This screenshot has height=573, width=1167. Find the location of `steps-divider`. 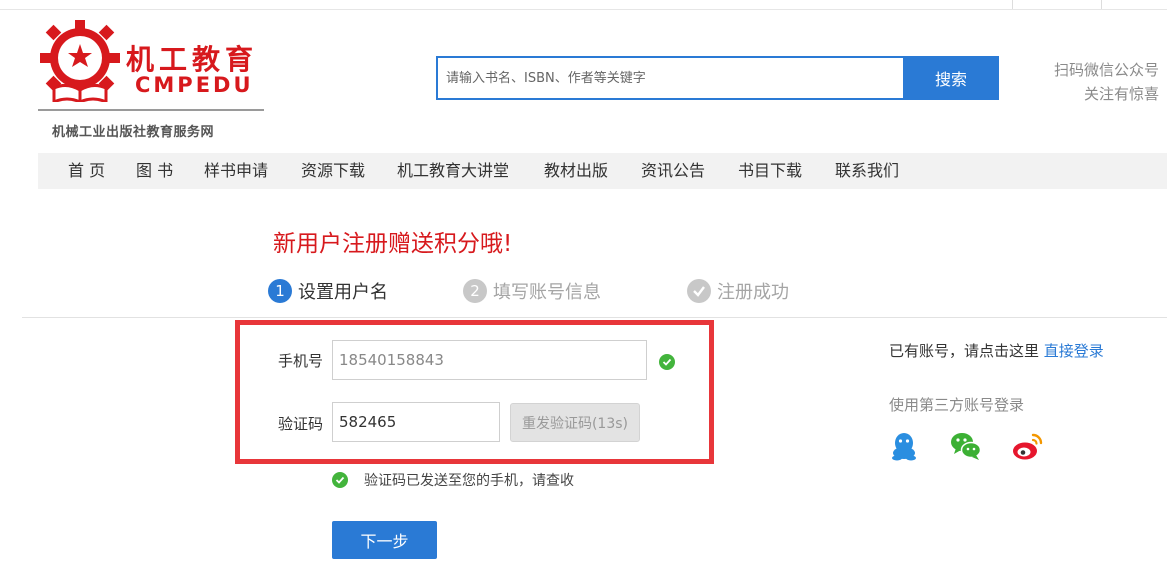

steps-divider is located at coordinates (594, 317).